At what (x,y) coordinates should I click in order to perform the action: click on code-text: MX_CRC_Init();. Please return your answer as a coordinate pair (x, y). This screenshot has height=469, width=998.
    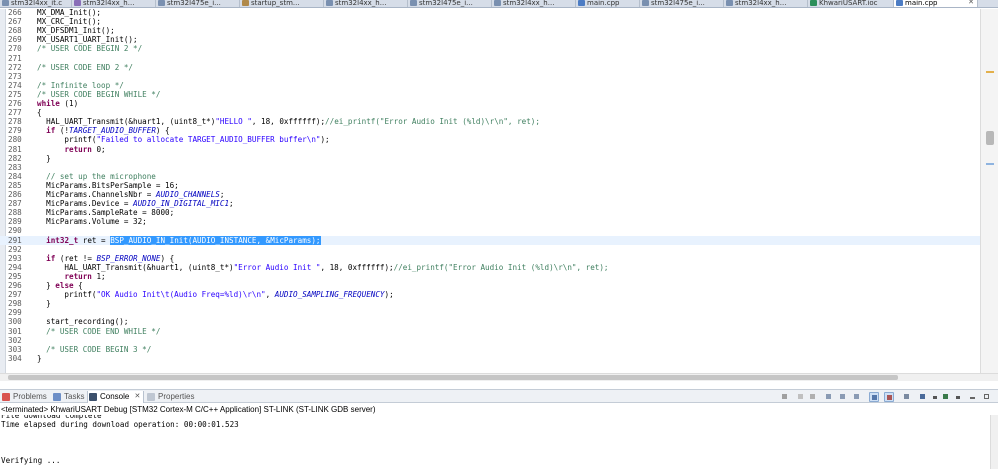
    Looking at the image, I should click on (69, 21).